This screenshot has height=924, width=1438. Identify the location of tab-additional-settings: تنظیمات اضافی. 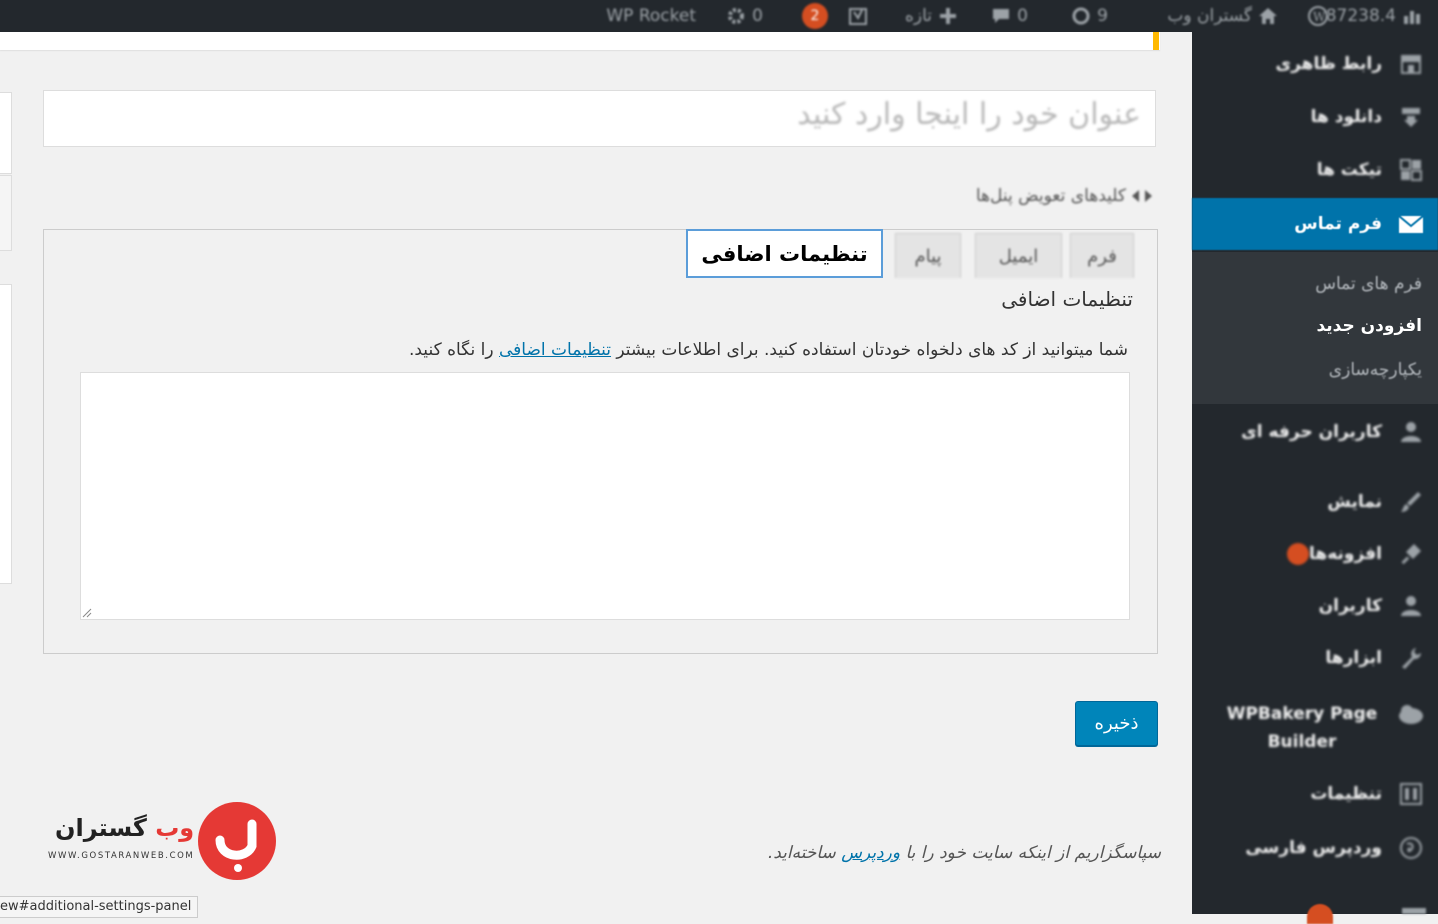
(784, 253).